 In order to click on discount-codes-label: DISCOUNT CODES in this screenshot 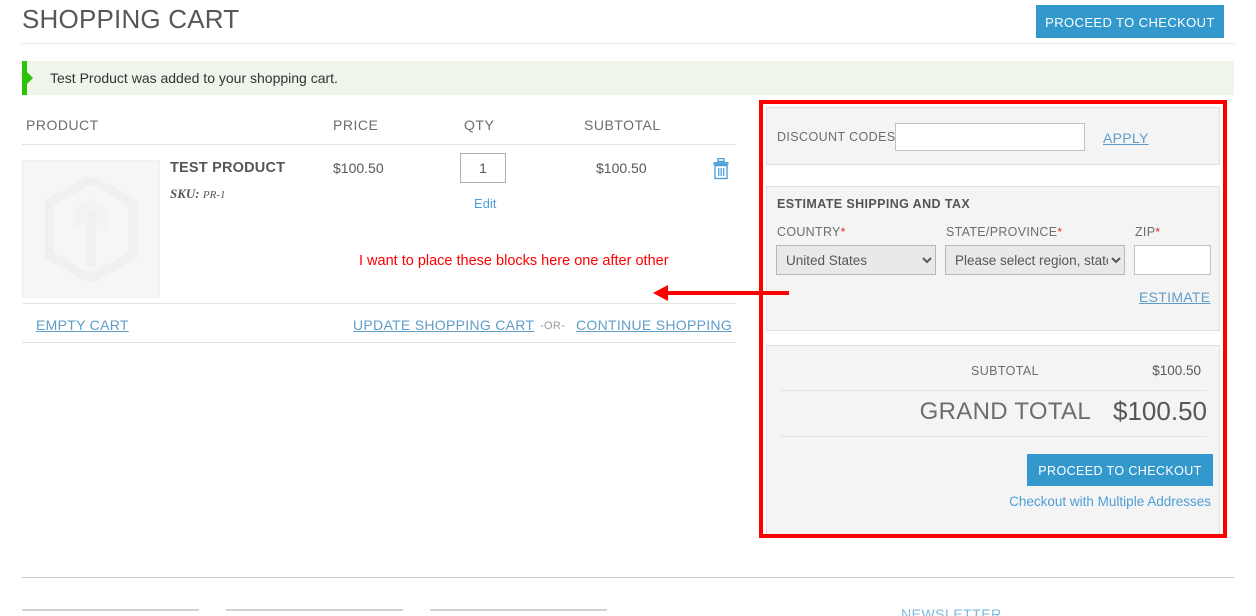, I will do `click(836, 137)`.